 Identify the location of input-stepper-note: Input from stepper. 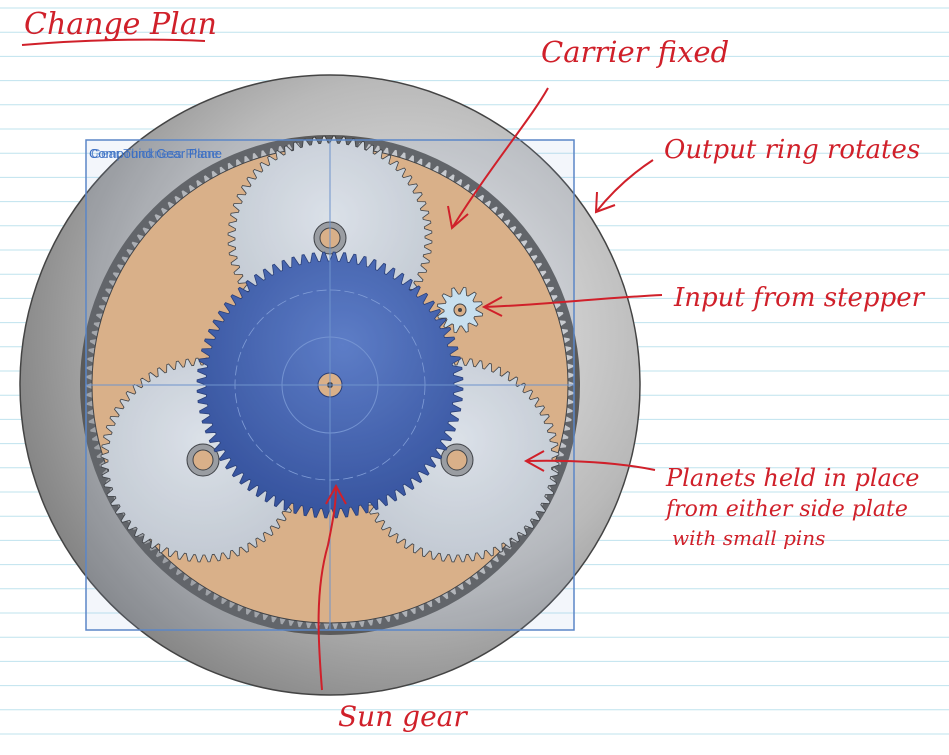
(799, 298).